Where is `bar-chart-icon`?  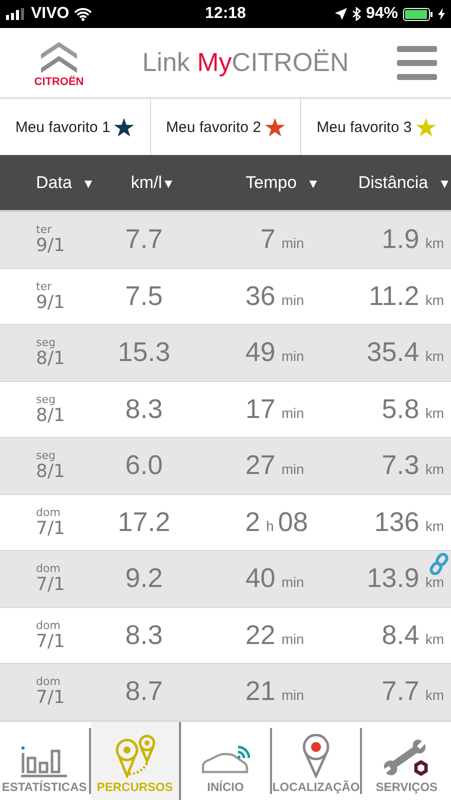 bar-chart-icon is located at coordinates (44, 761).